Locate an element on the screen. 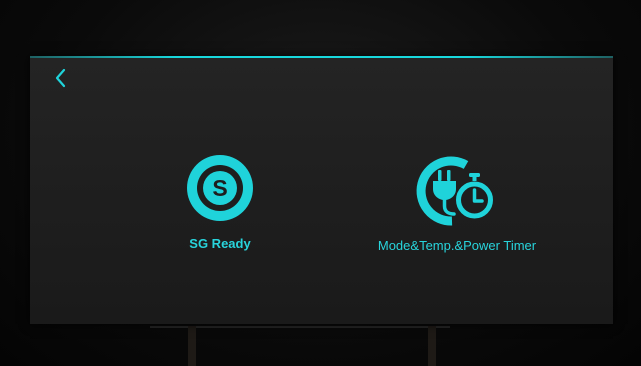  sg-ready-button: S SG Ready is located at coordinates (220, 202).